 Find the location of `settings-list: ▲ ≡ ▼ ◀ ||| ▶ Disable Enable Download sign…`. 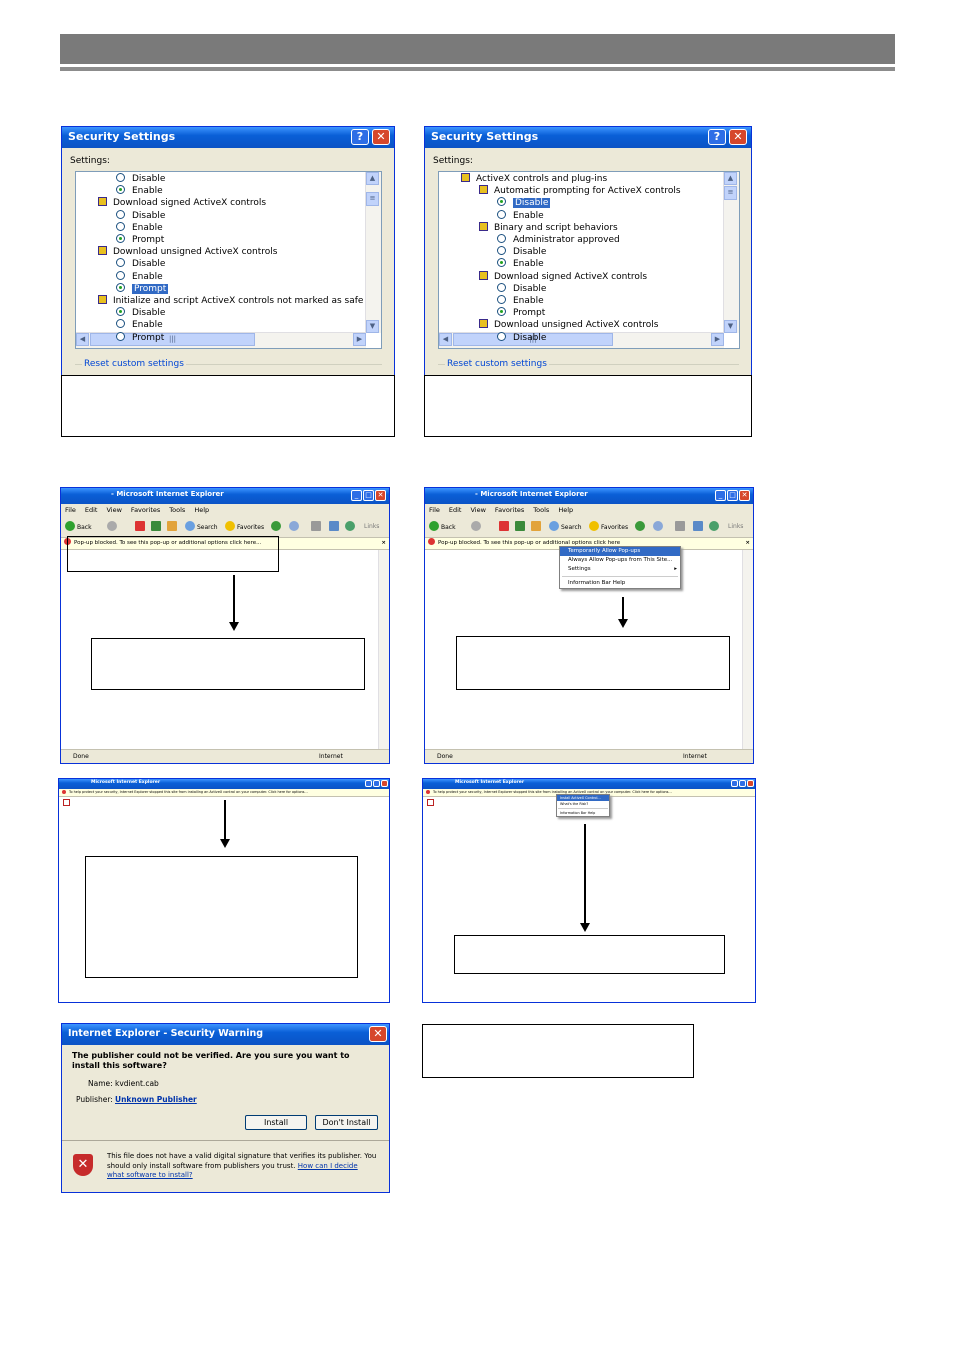

settings-list: ▲ ≡ ▼ ◀ ||| ▶ Disable Enable Download sign… is located at coordinates (228, 260).